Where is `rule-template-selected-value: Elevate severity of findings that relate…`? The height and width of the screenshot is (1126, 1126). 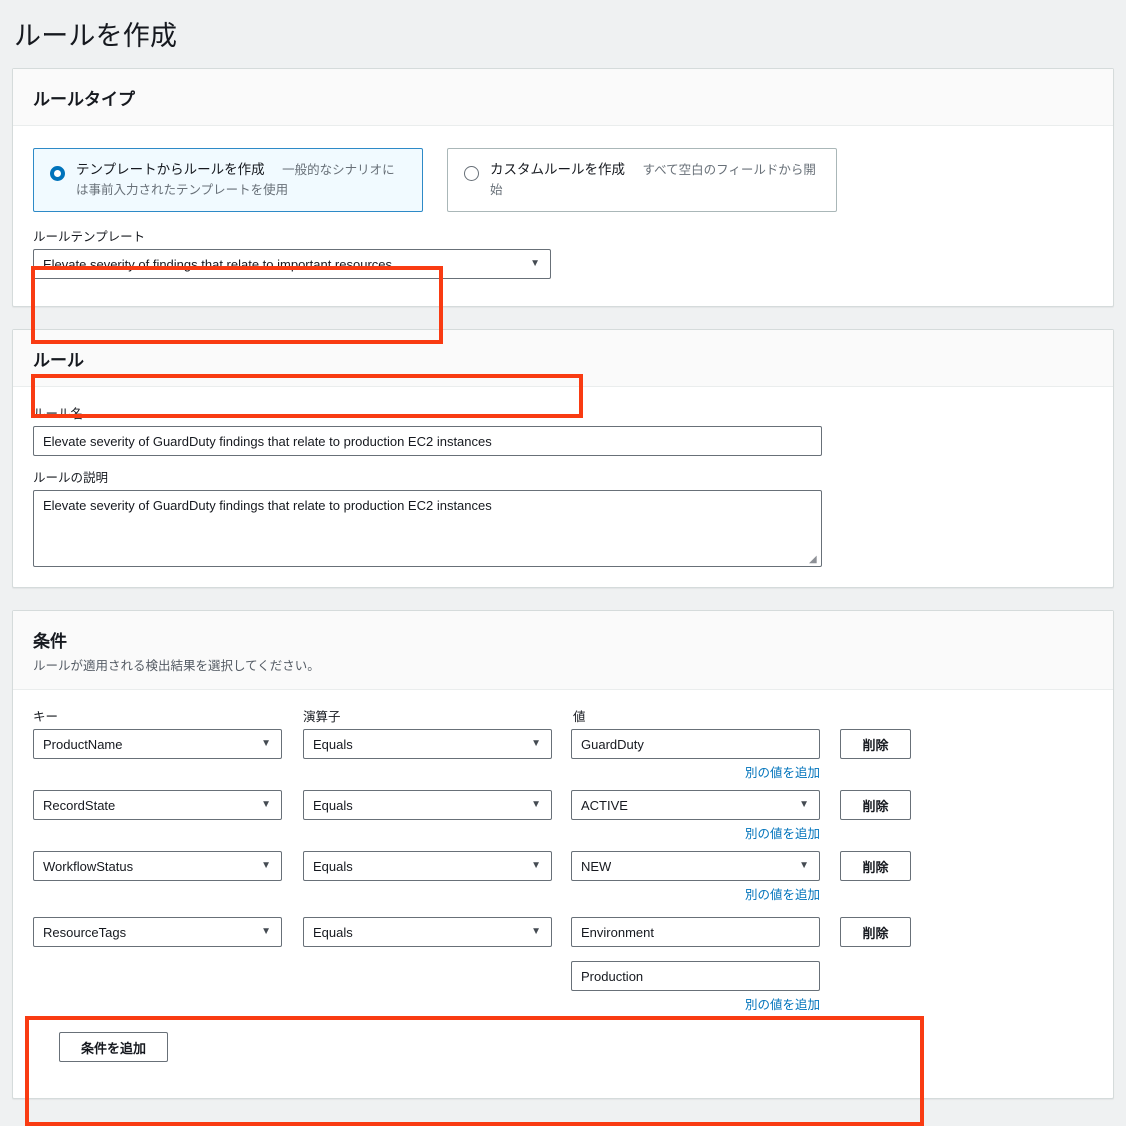 rule-template-selected-value: Elevate severity of findings that relate… is located at coordinates (218, 264).